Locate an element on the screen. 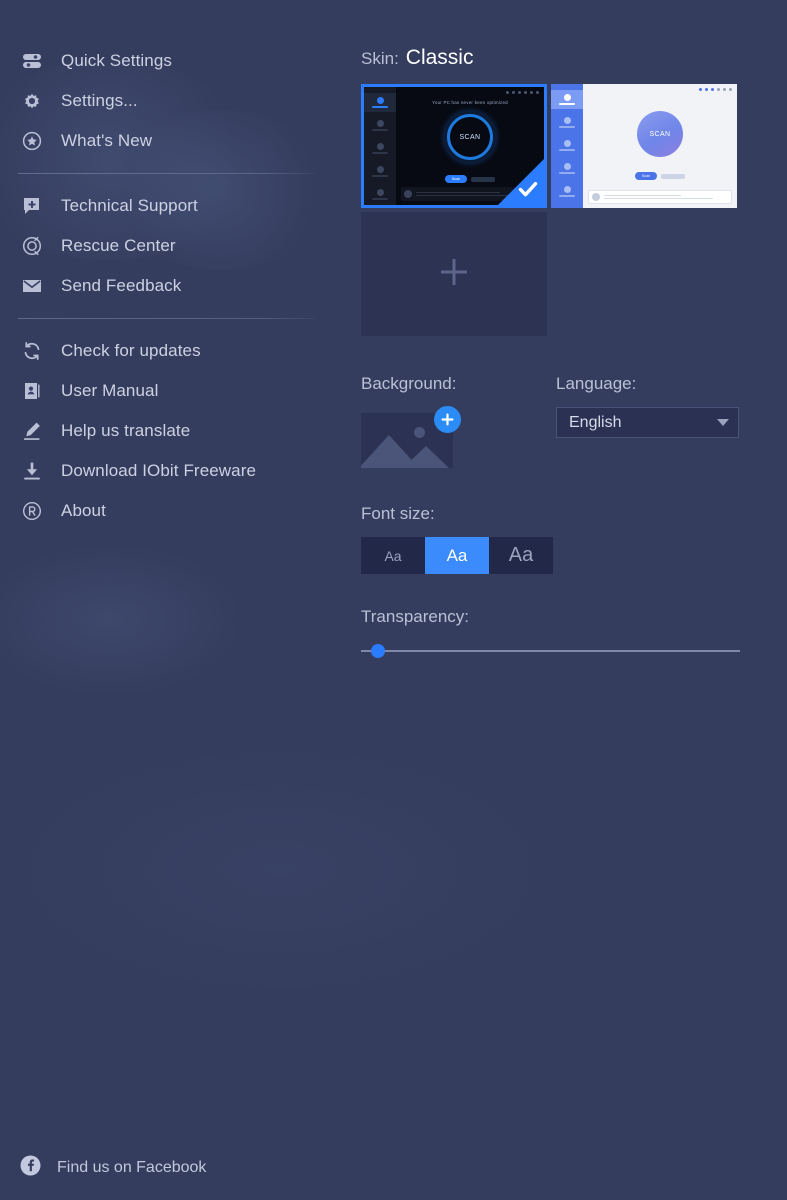 Image resolution: width=787 pixels, height=1200 pixels. font-size-setting: Font size: Aa Aa Aa is located at coordinates (457, 539).